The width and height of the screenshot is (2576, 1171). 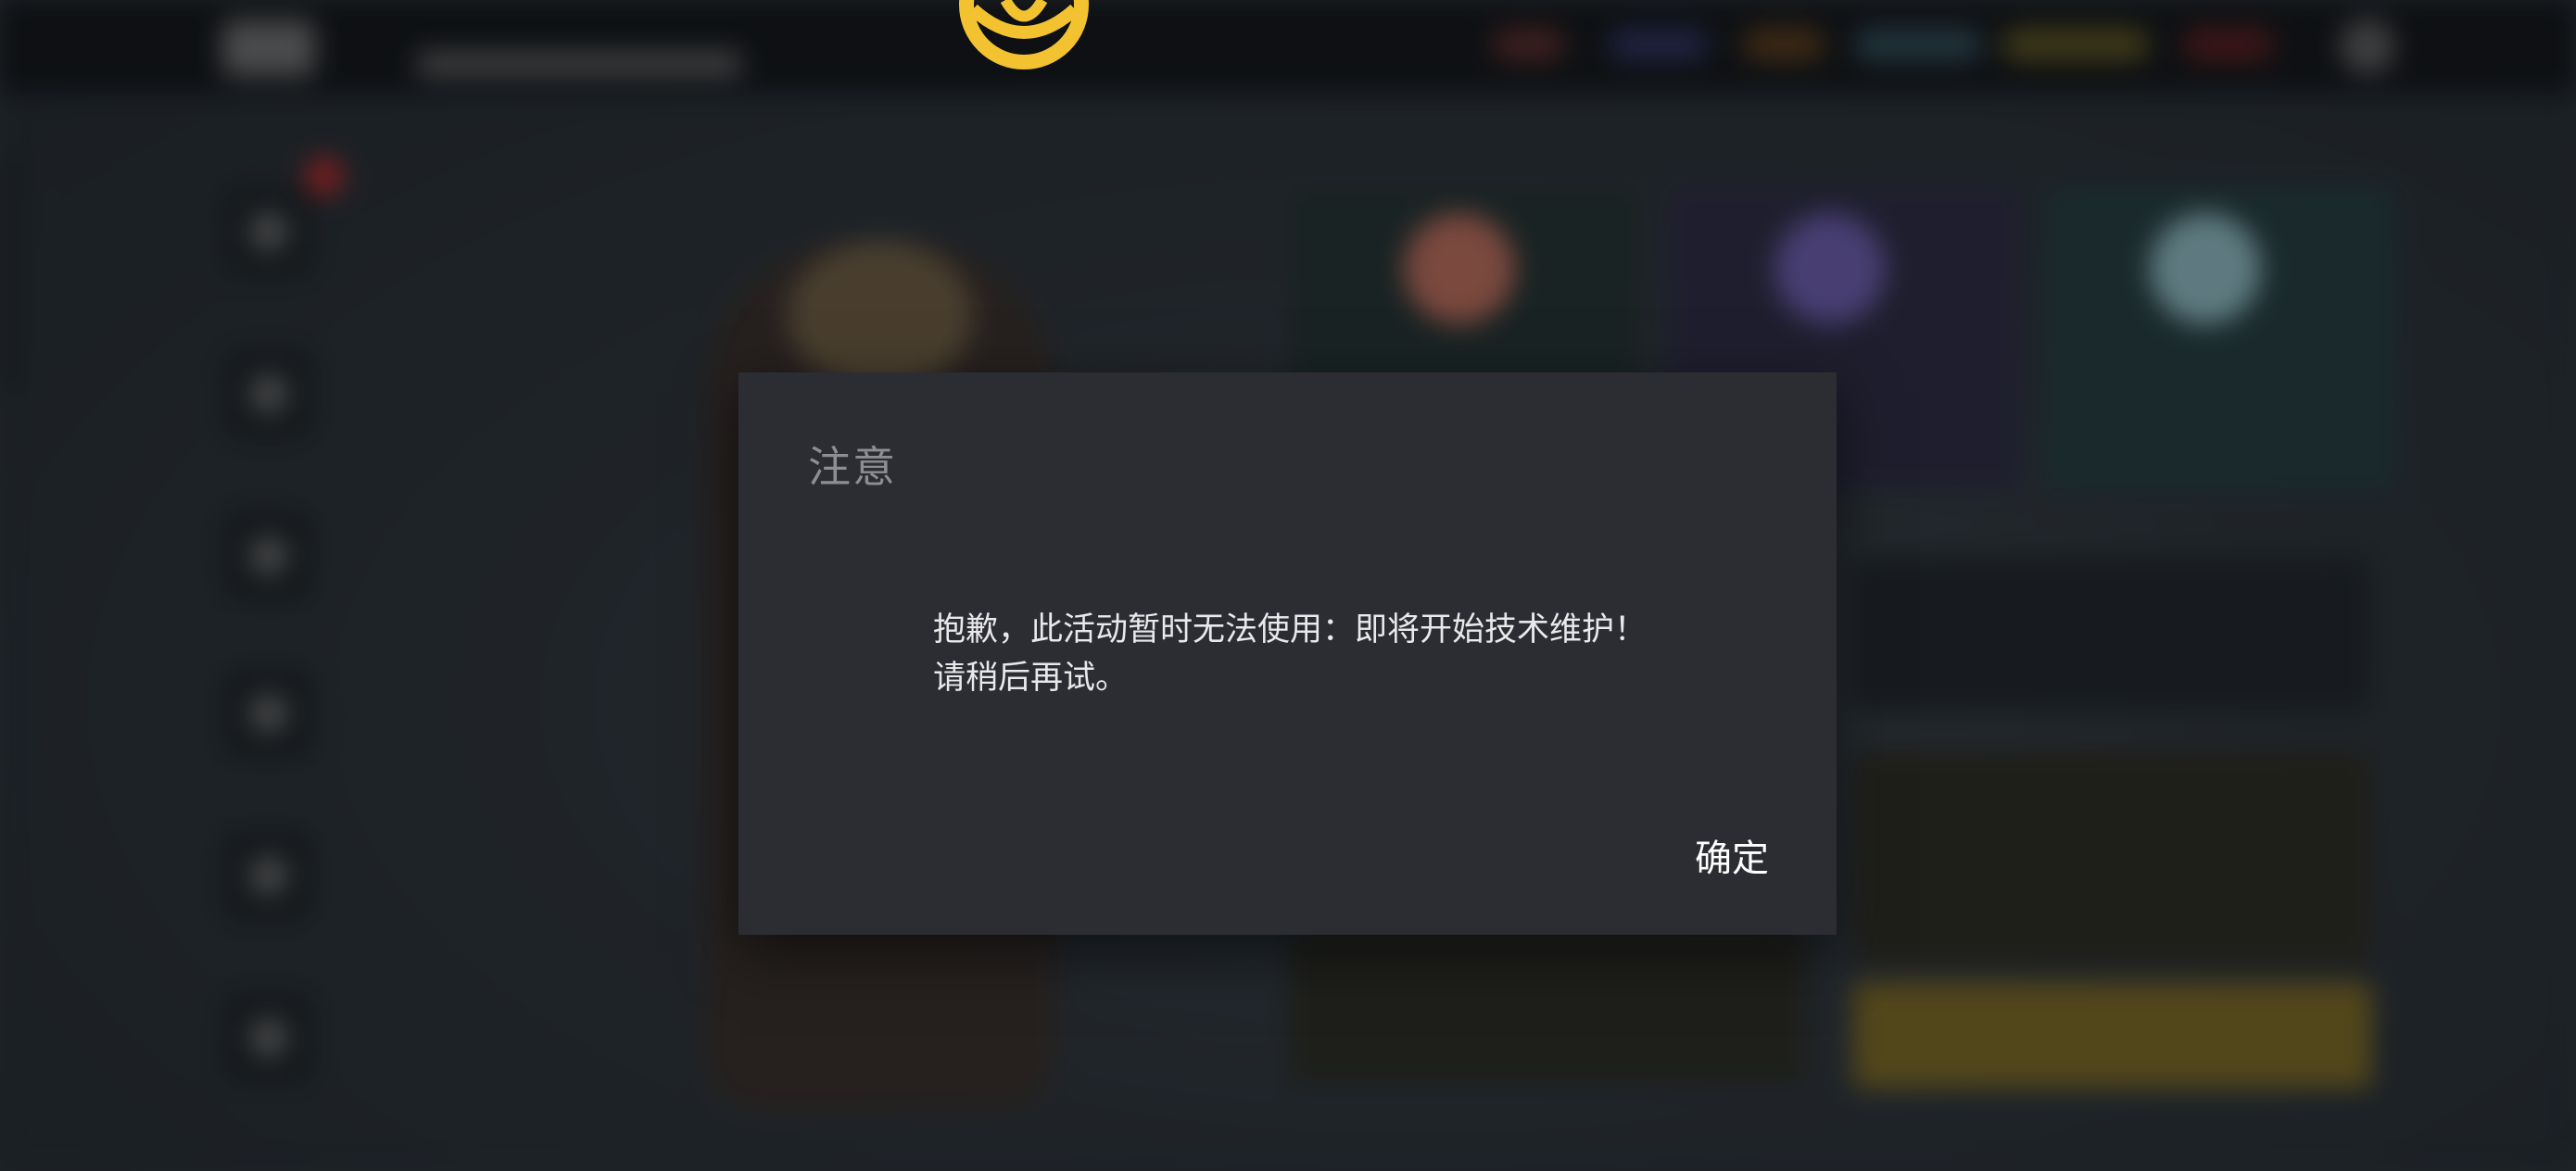 What do you see at coordinates (1031, 678) in the screenshot?
I see `dialog-message-line: 请稍后再试。` at bounding box center [1031, 678].